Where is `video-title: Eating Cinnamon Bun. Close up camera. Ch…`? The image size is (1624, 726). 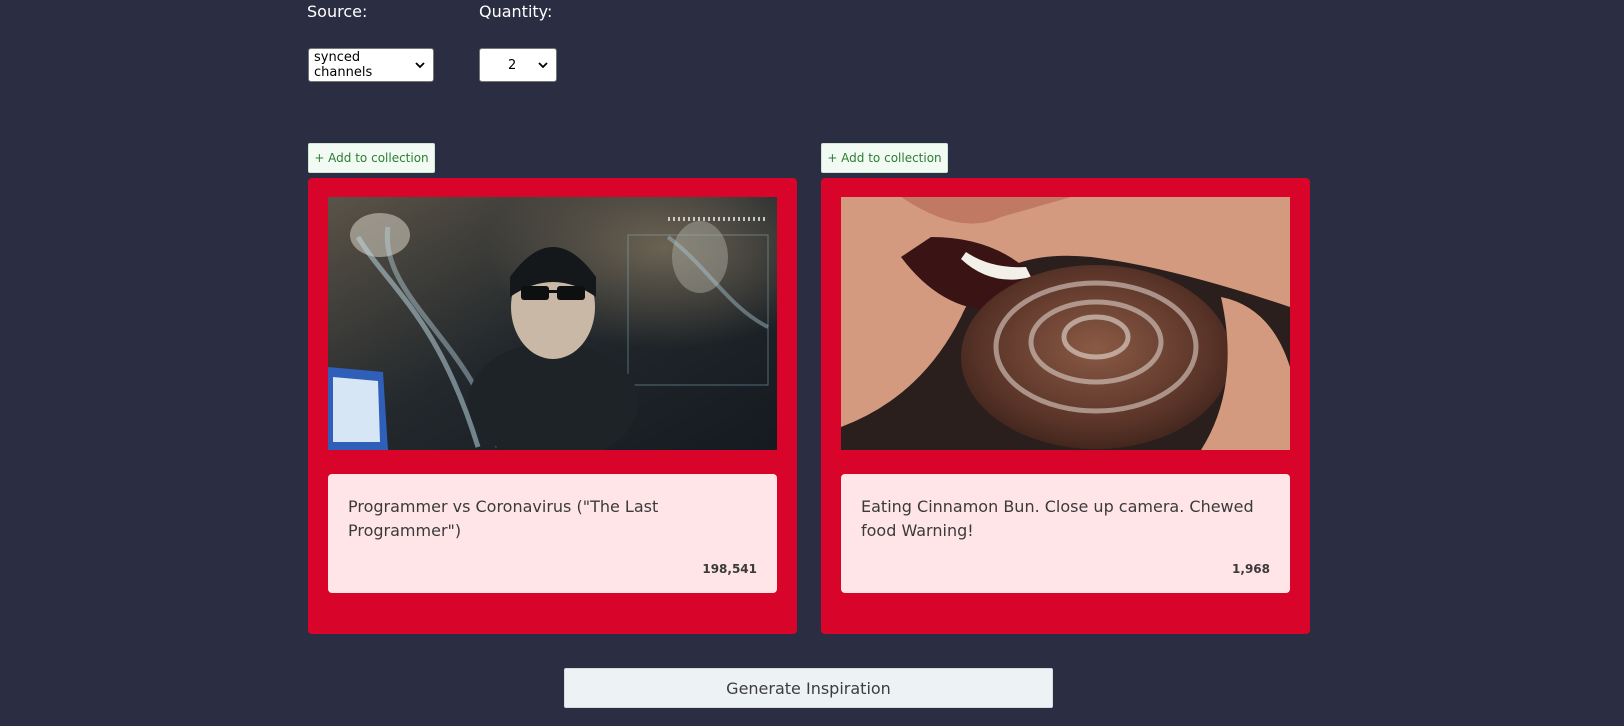
video-title: Eating Cinnamon Bun. Close up camera. Ch… is located at coordinates (1057, 518).